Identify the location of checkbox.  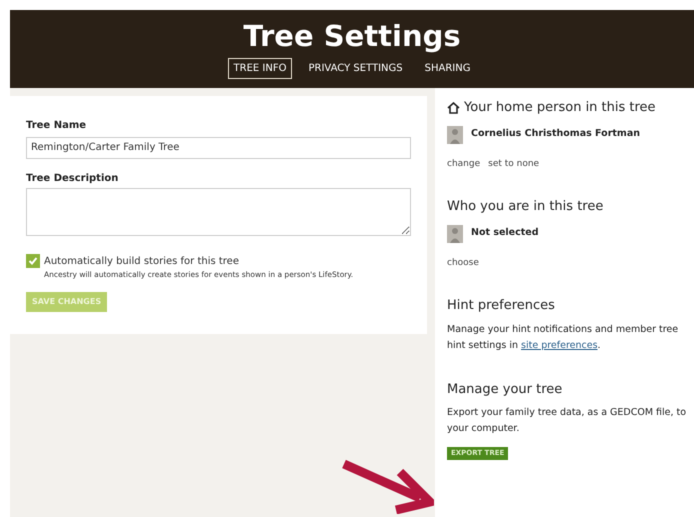
(33, 261).